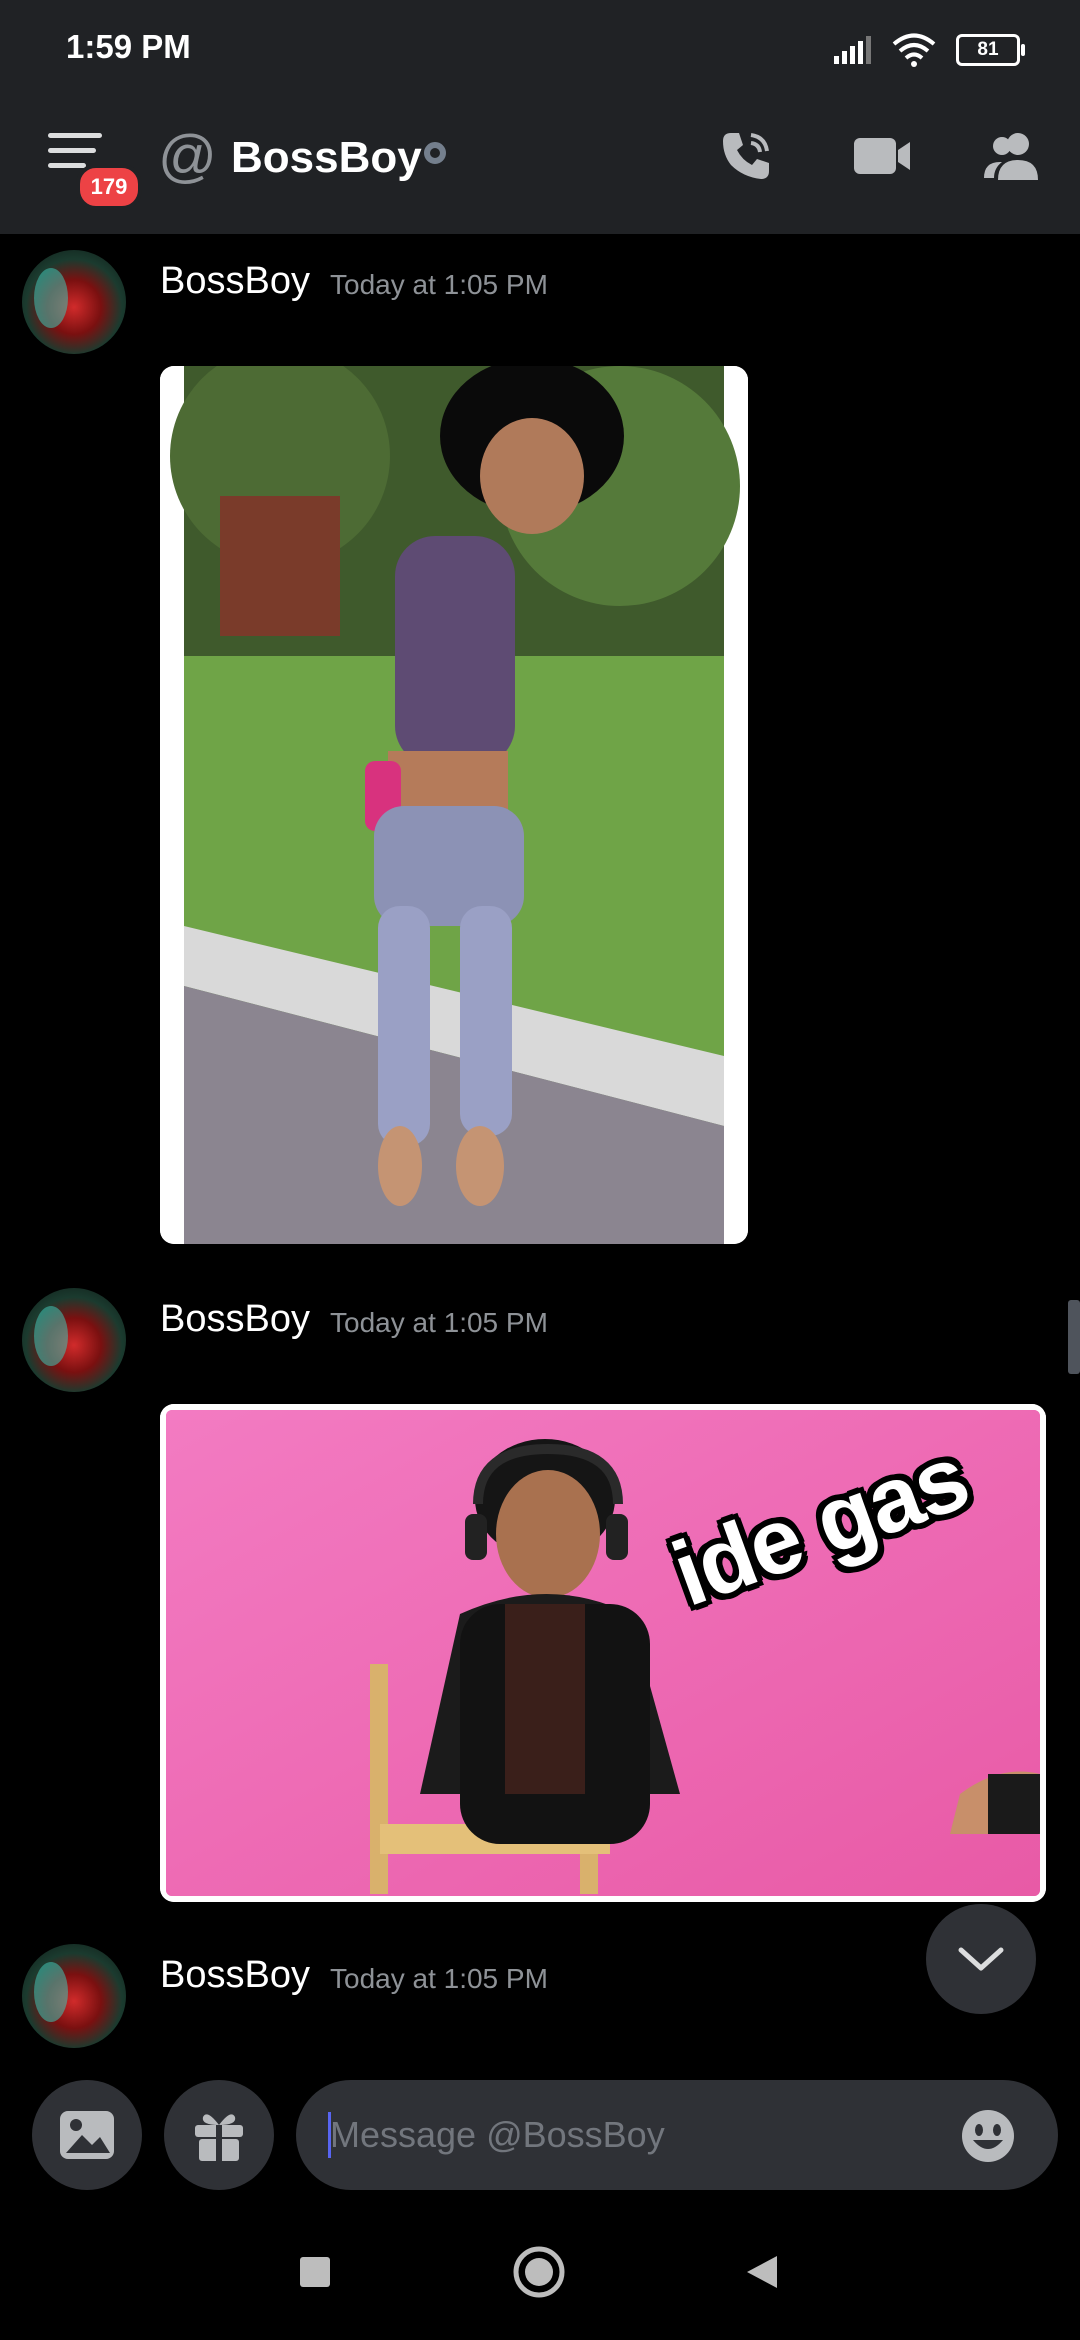 Image resolution: width=1080 pixels, height=2340 pixels. I want to click on jump-to-present-button, so click(981, 1959).